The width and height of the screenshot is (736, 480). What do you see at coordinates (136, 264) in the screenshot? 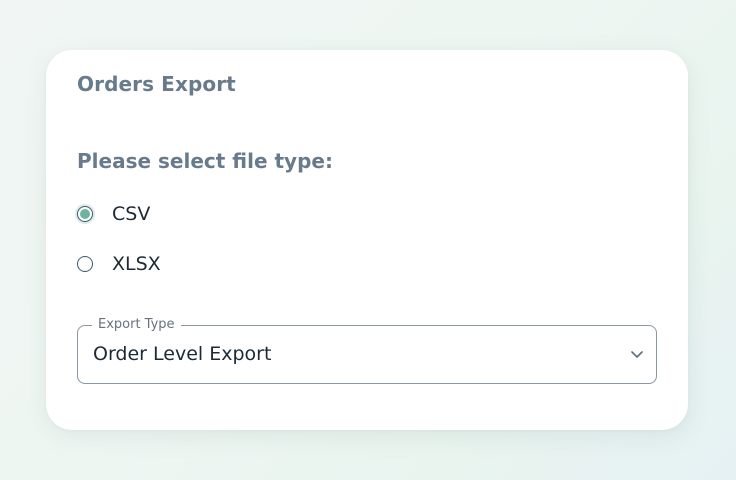
I see `radio-label-xlsx: XLSX` at bounding box center [136, 264].